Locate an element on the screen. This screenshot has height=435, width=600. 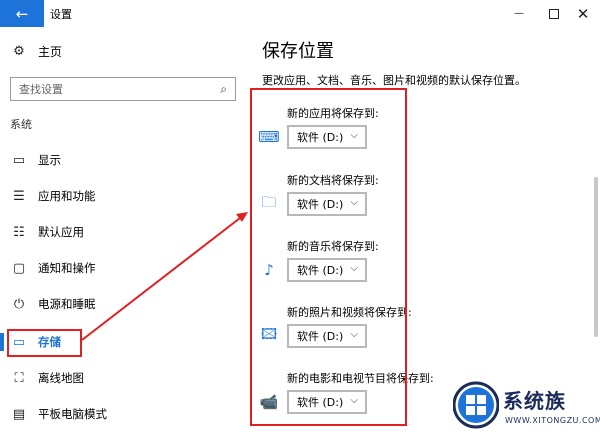
active-indicator is located at coordinates (2, 342).